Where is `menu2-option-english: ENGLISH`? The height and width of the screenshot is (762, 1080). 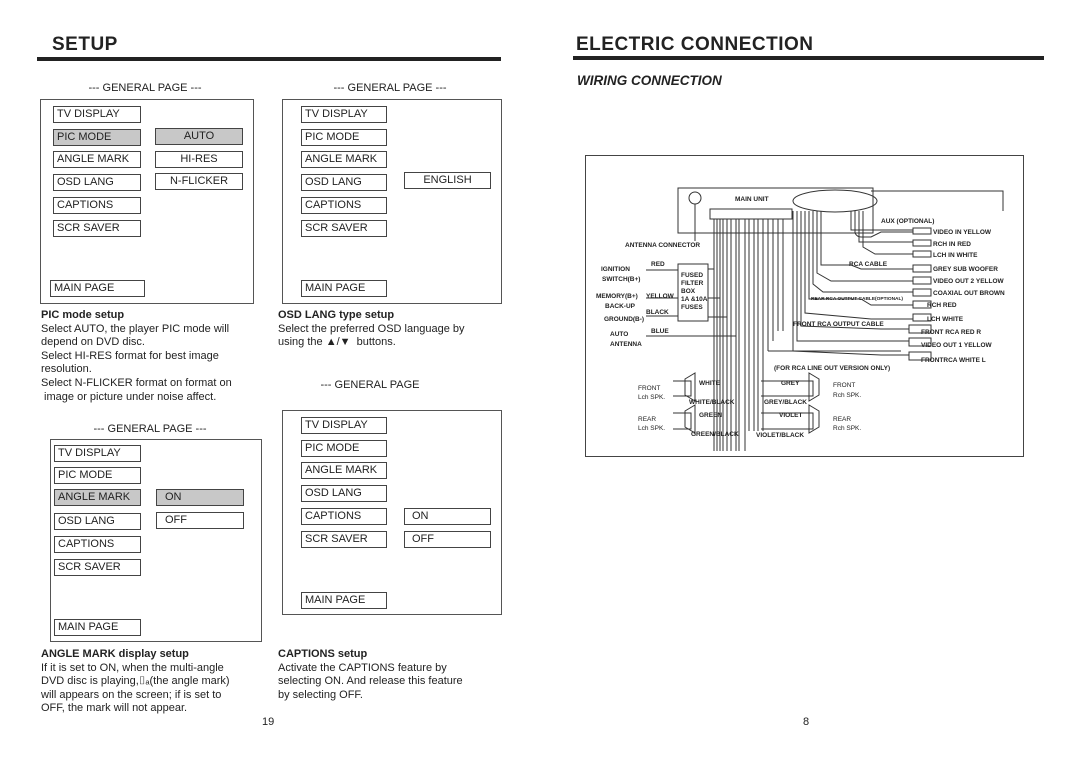 menu2-option-english: ENGLISH is located at coordinates (447, 180).